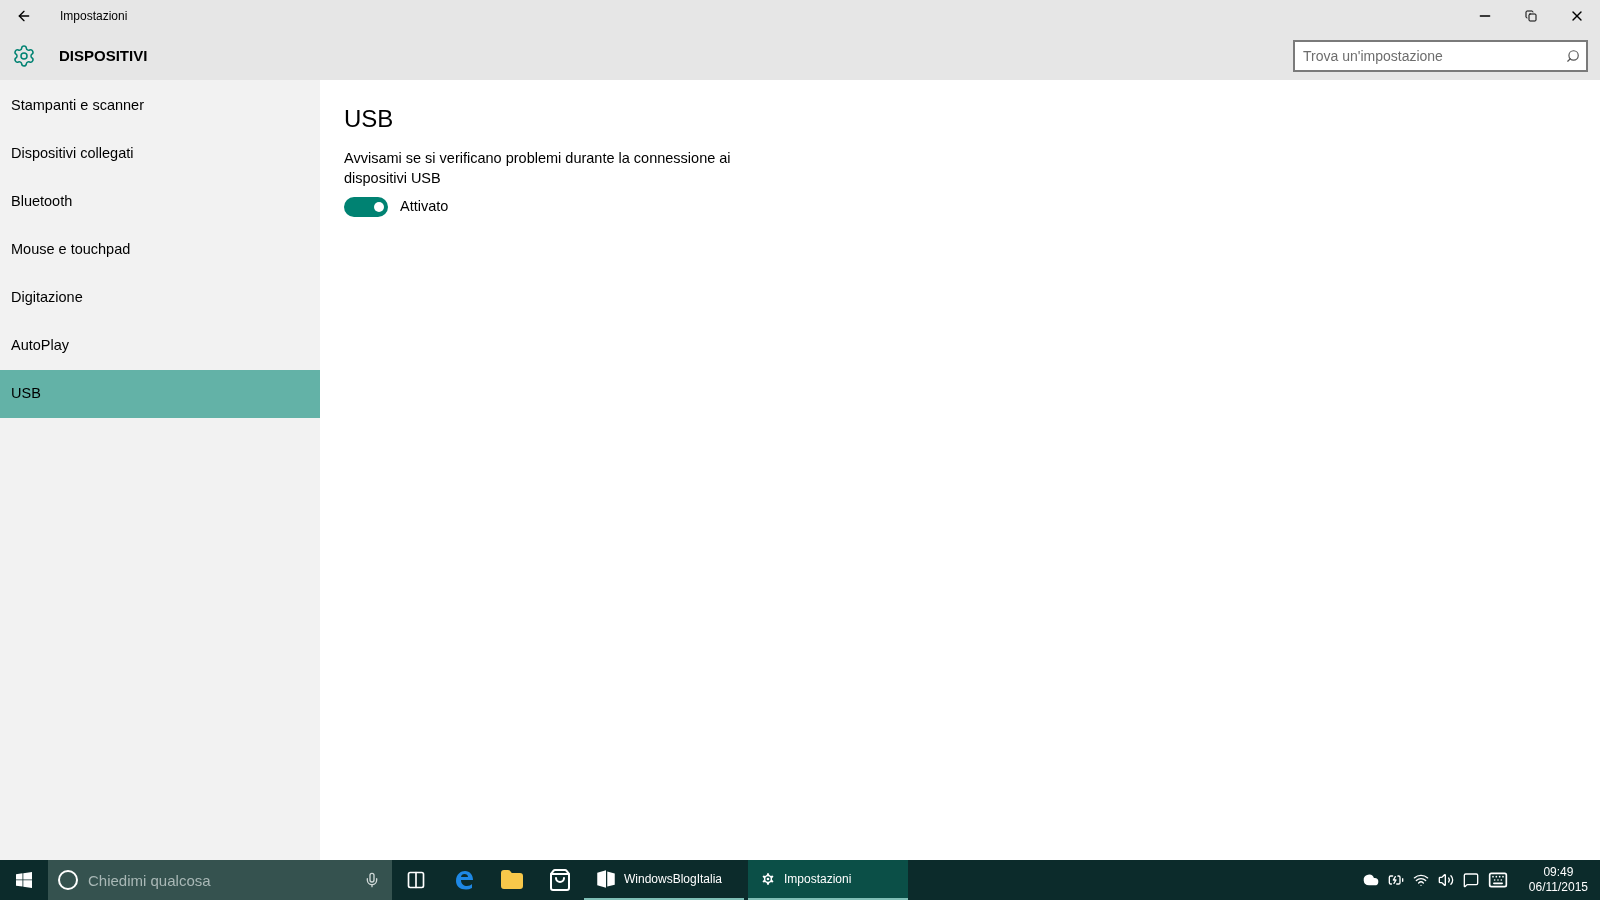 This screenshot has height=900, width=1600. What do you see at coordinates (24, 880) in the screenshot?
I see `windows-logo-icon` at bounding box center [24, 880].